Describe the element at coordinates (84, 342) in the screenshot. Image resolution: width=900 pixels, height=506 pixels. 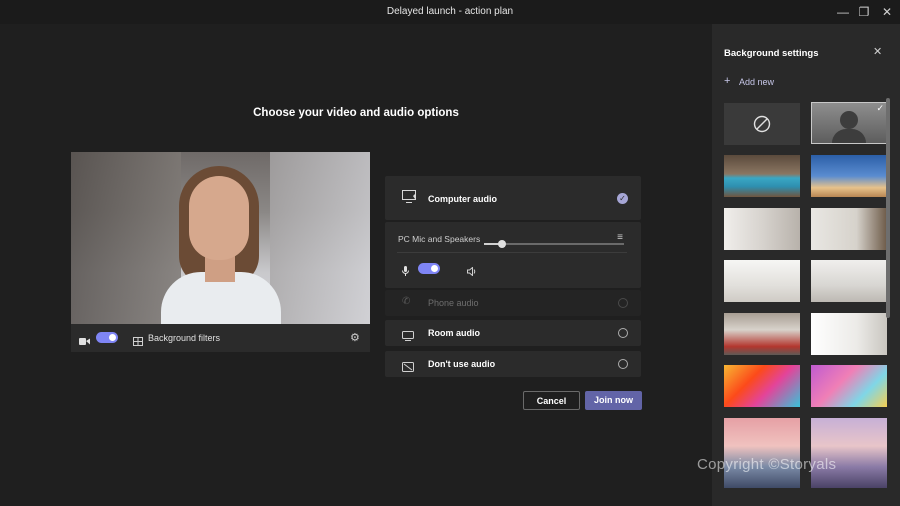
I see `camera-icon` at that location.